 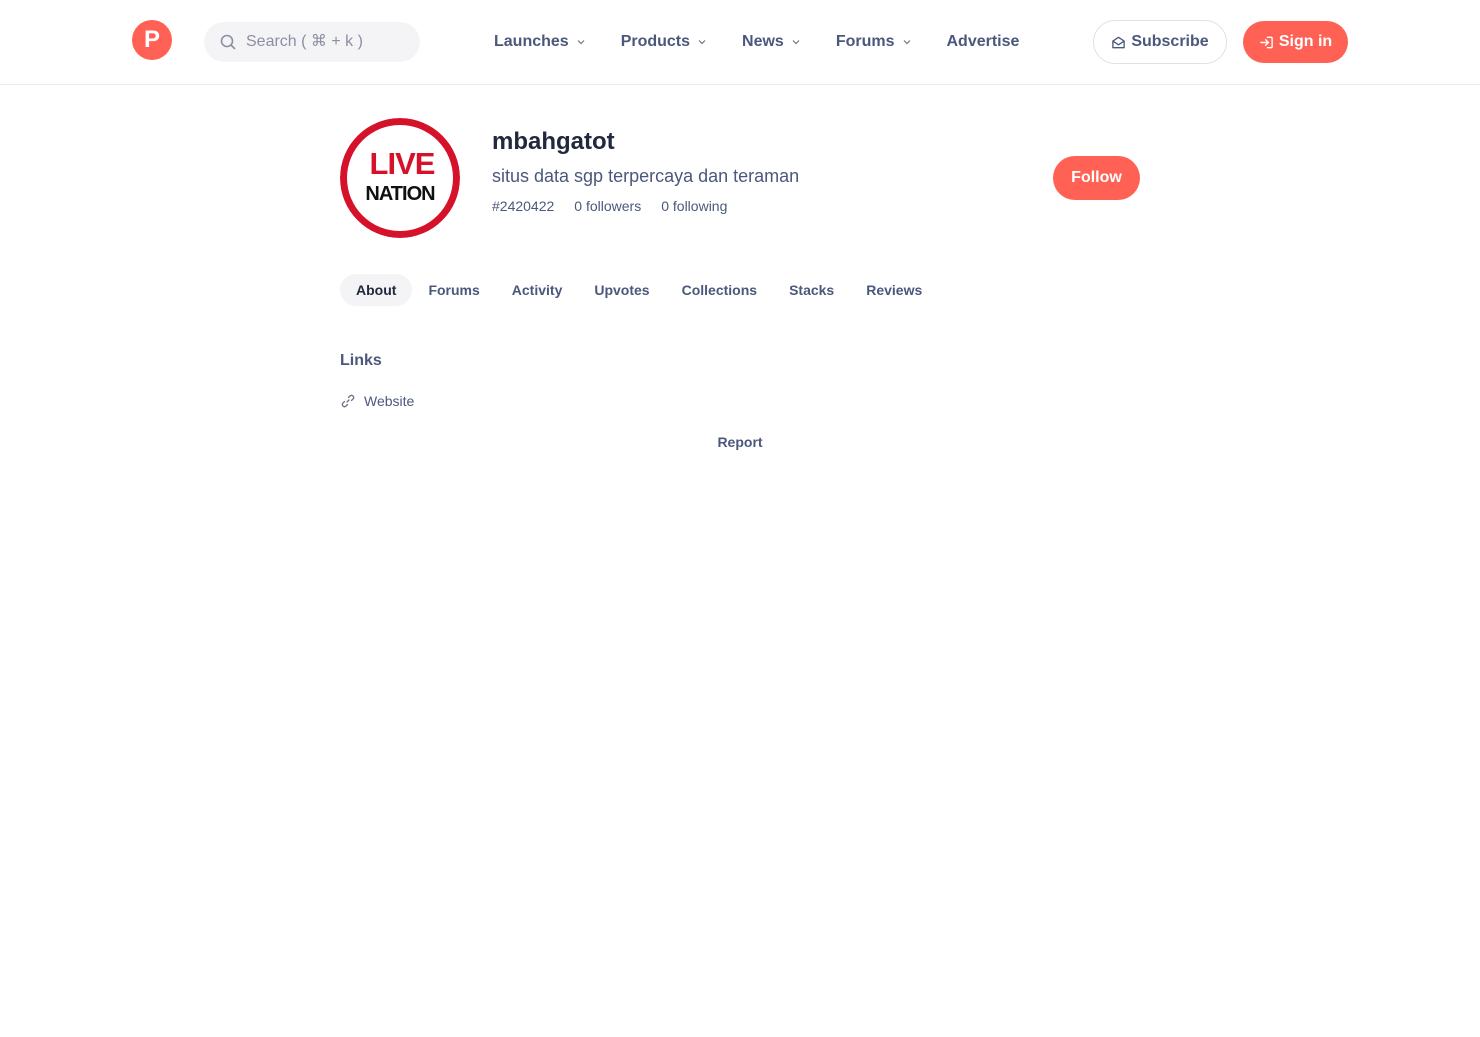 What do you see at coordinates (553, 141) in the screenshot?
I see `profile-username: mbahgatot` at bounding box center [553, 141].